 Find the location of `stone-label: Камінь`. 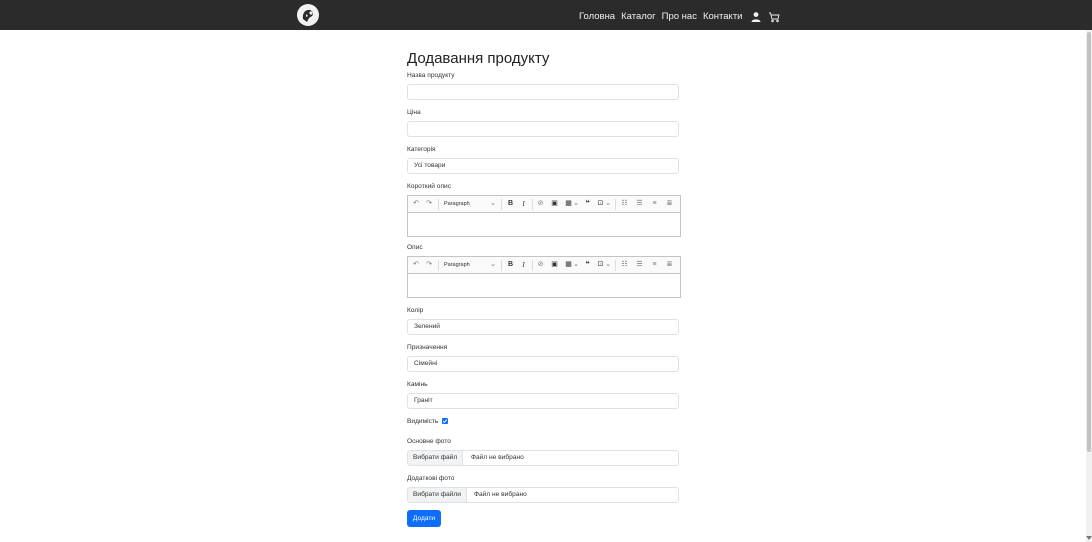

stone-label: Камінь is located at coordinates (417, 384).